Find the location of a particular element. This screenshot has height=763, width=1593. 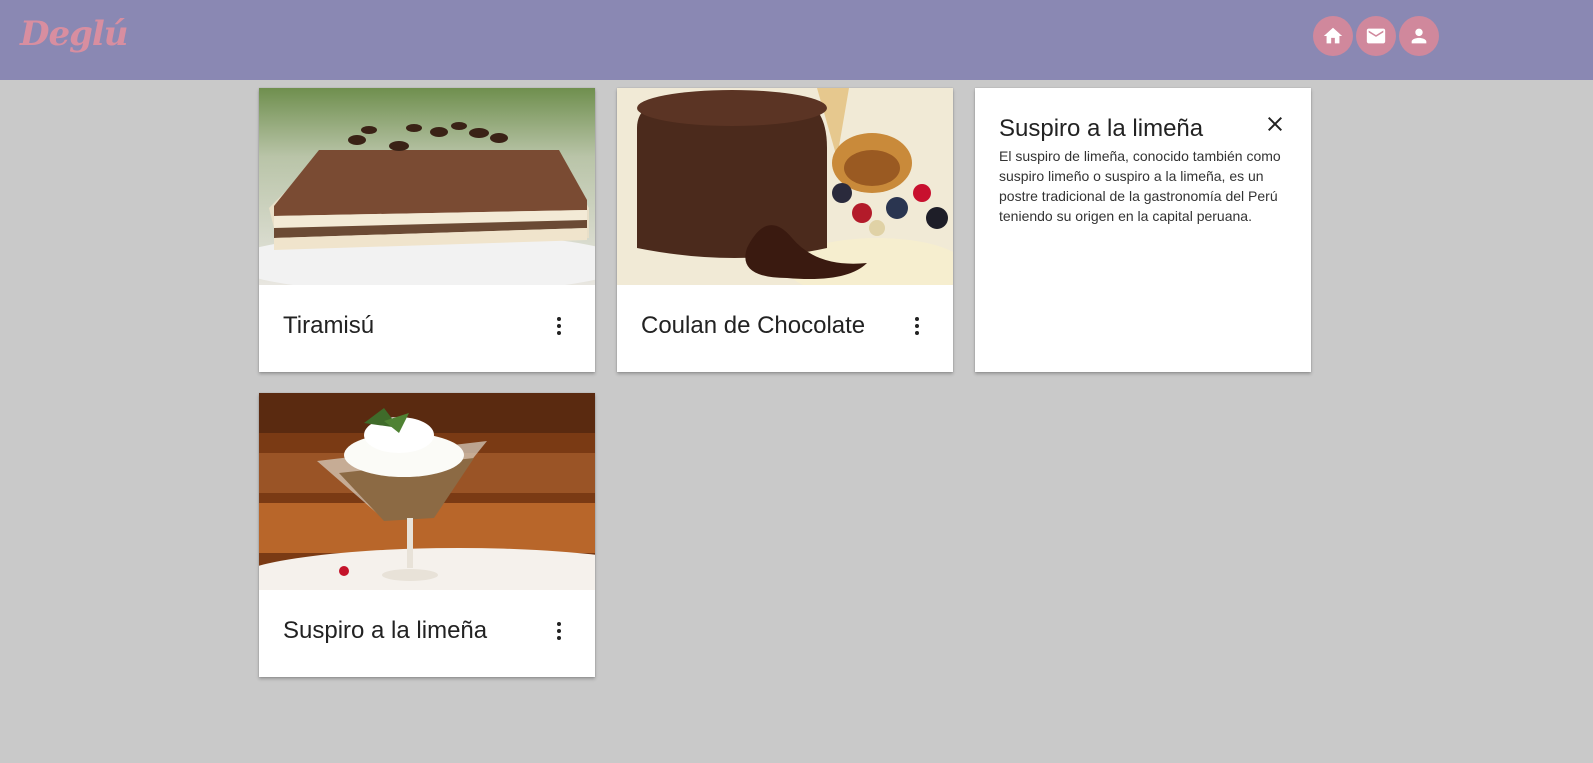

close-icon is located at coordinates (1275, 124).